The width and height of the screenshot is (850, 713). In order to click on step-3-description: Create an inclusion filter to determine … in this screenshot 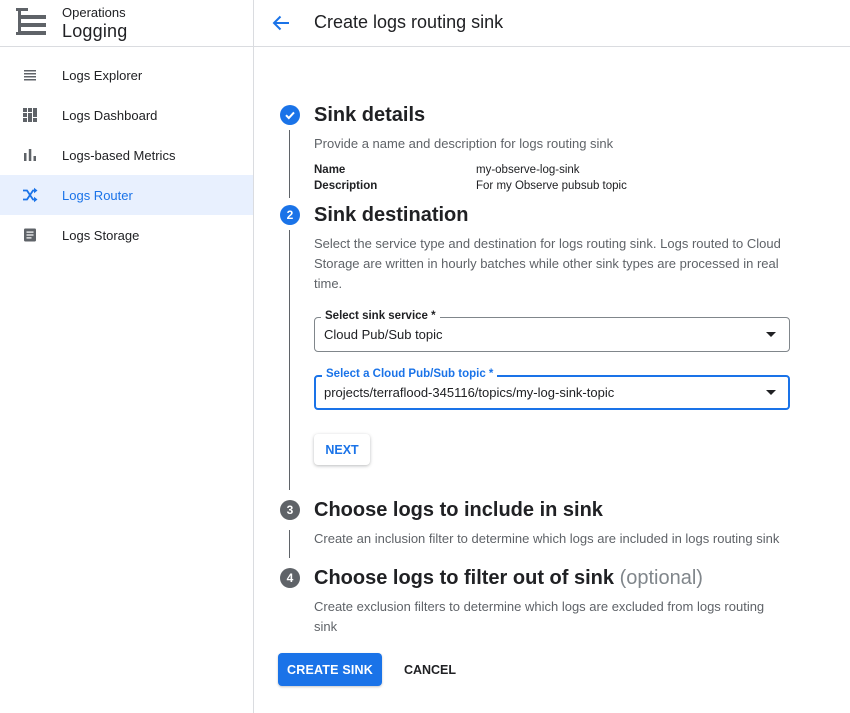, I will do `click(547, 538)`.